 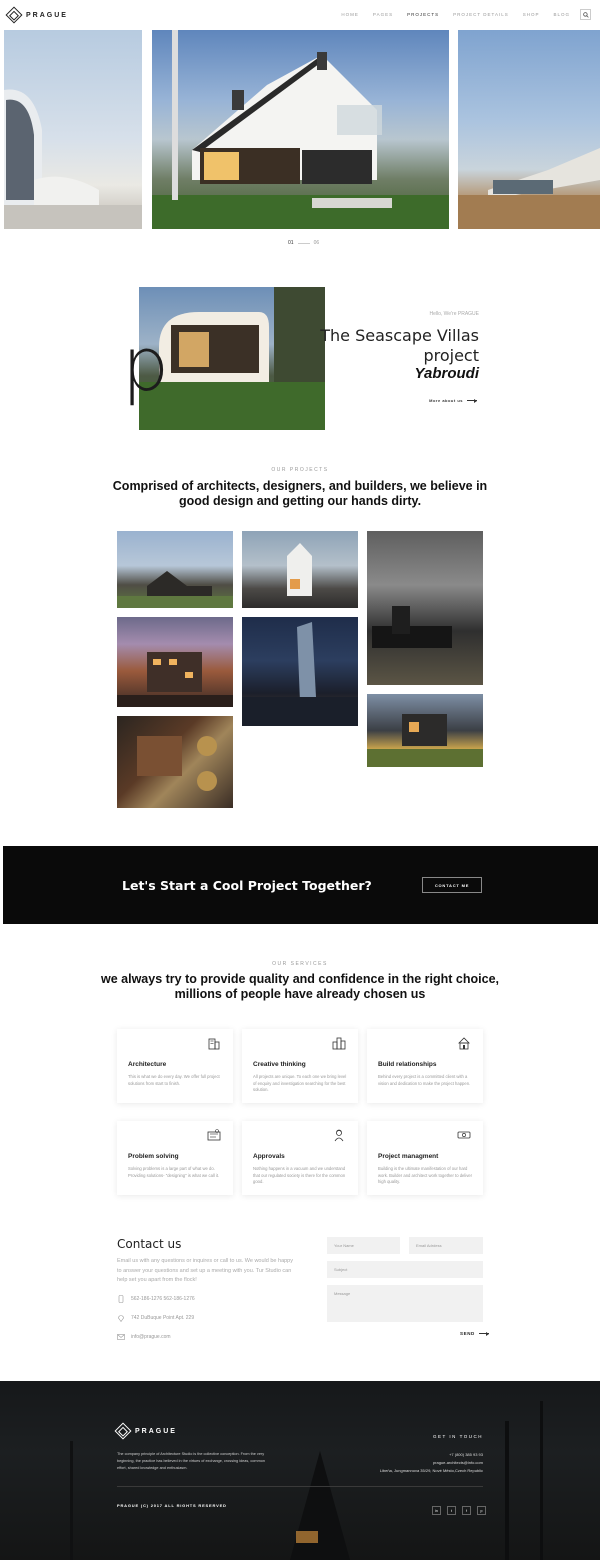 What do you see at coordinates (446, 1245) in the screenshot?
I see `email-field: Email Adrdess` at bounding box center [446, 1245].